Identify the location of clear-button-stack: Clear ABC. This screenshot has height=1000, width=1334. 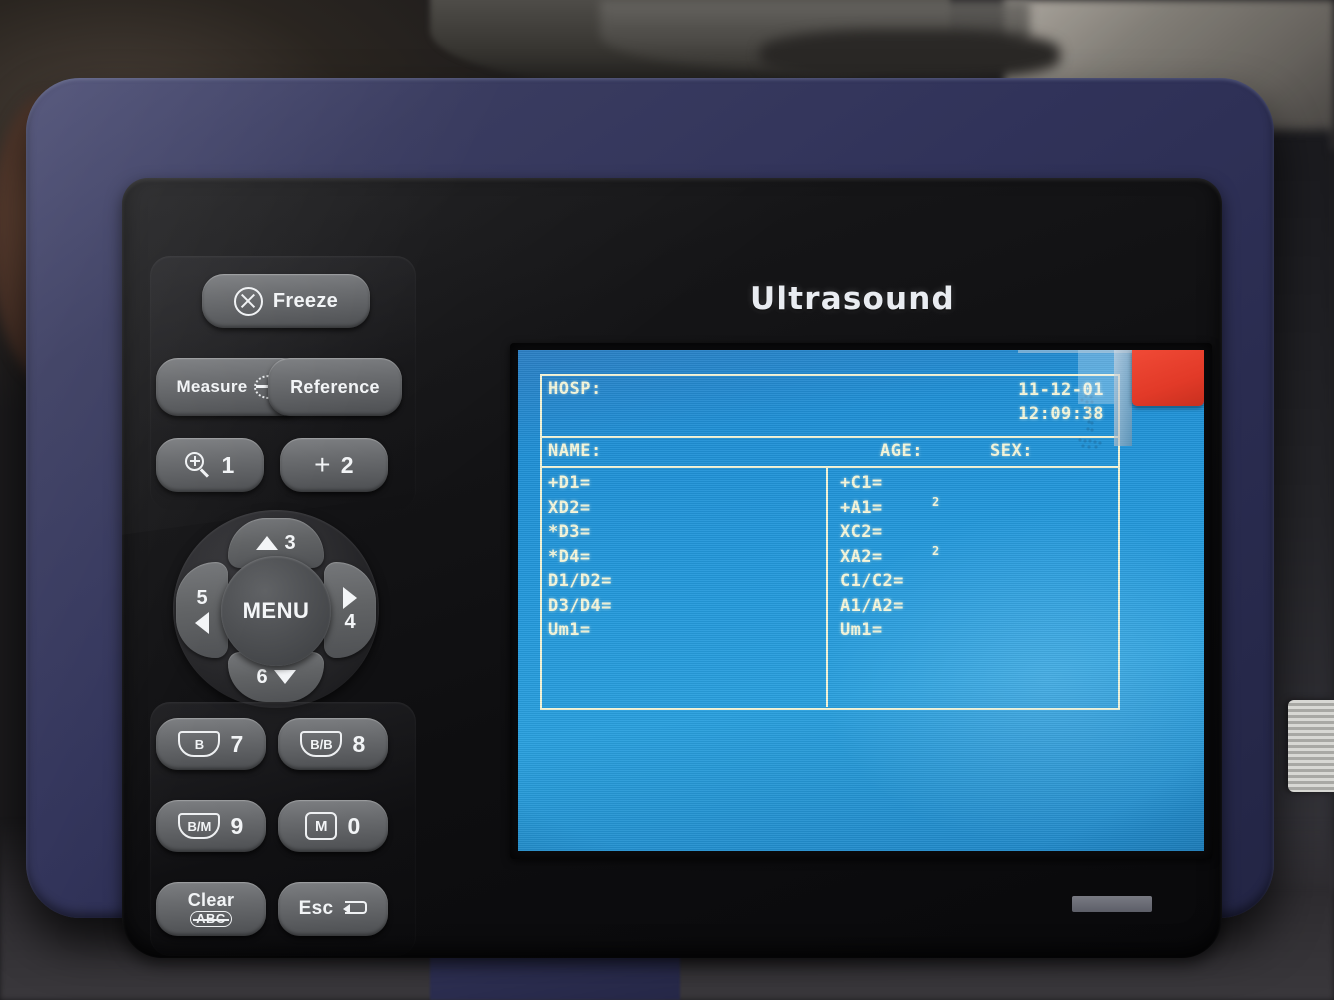
(211, 909).